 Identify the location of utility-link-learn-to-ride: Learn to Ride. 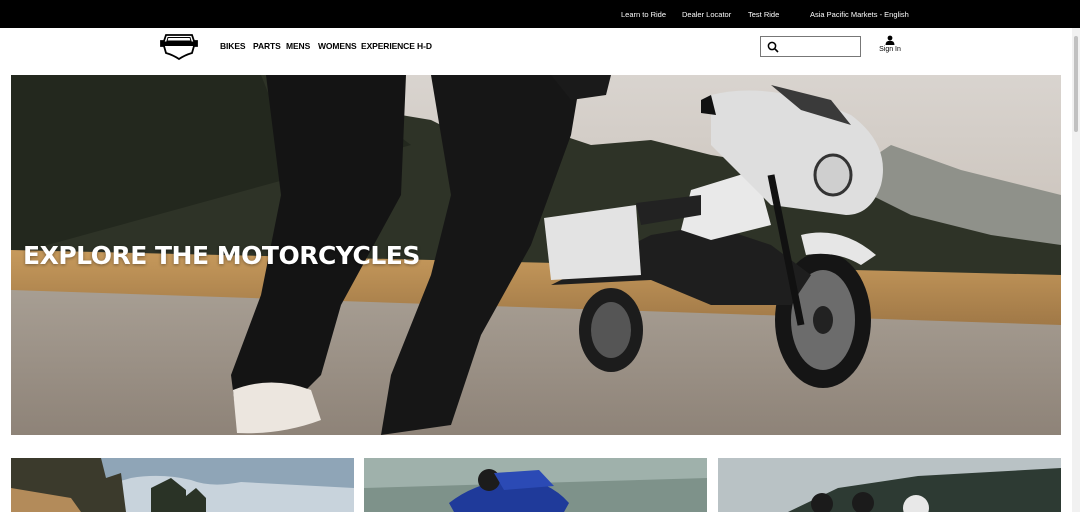
(643, 14).